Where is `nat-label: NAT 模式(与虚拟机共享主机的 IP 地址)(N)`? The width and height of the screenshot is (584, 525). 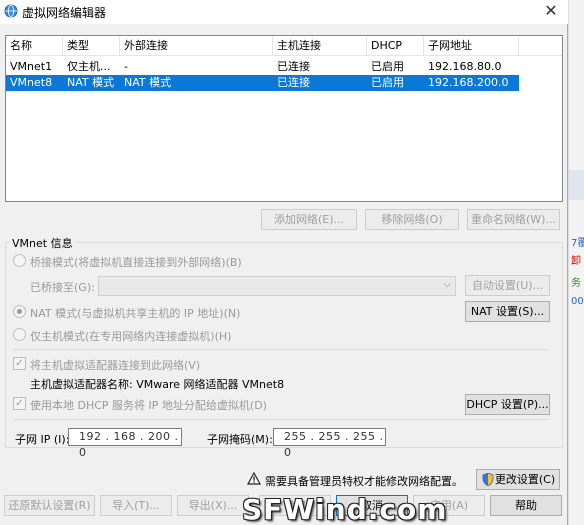 nat-label: NAT 模式(与虚拟机共享主机的 IP 地址)(N) is located at coordinates (135, 313).